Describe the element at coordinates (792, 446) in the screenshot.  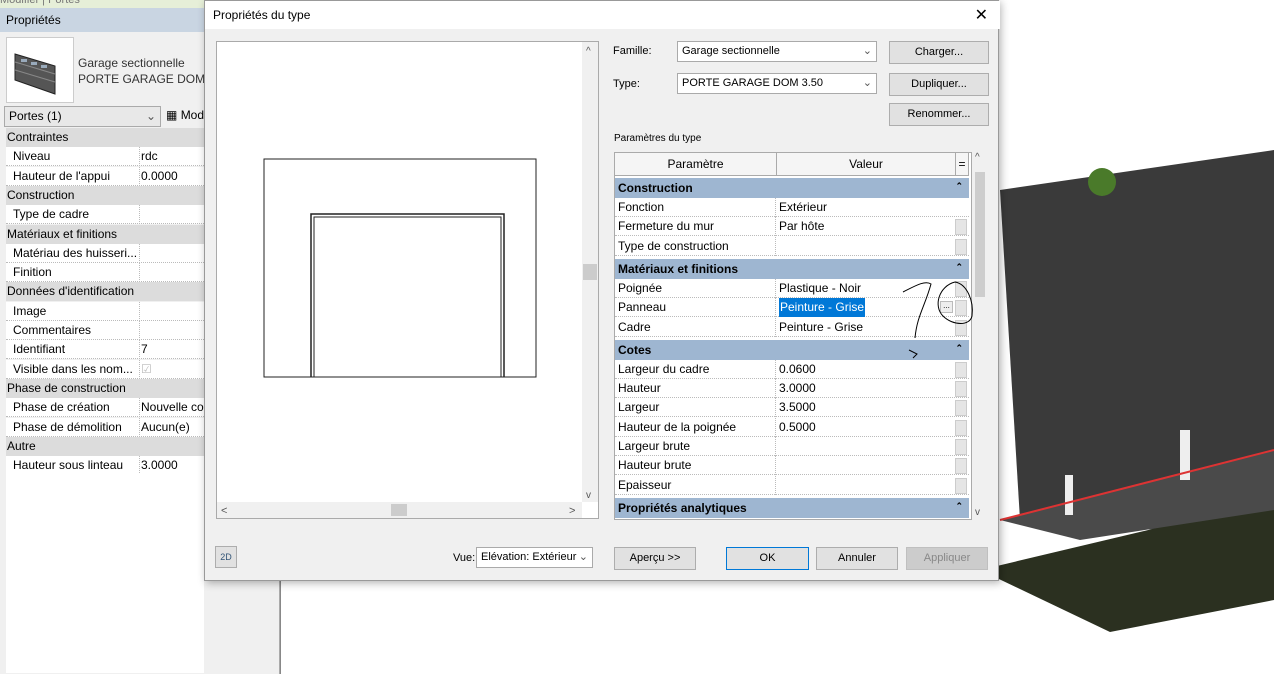
I see `param-row-largeur-brute: Largeur brute` at that location.